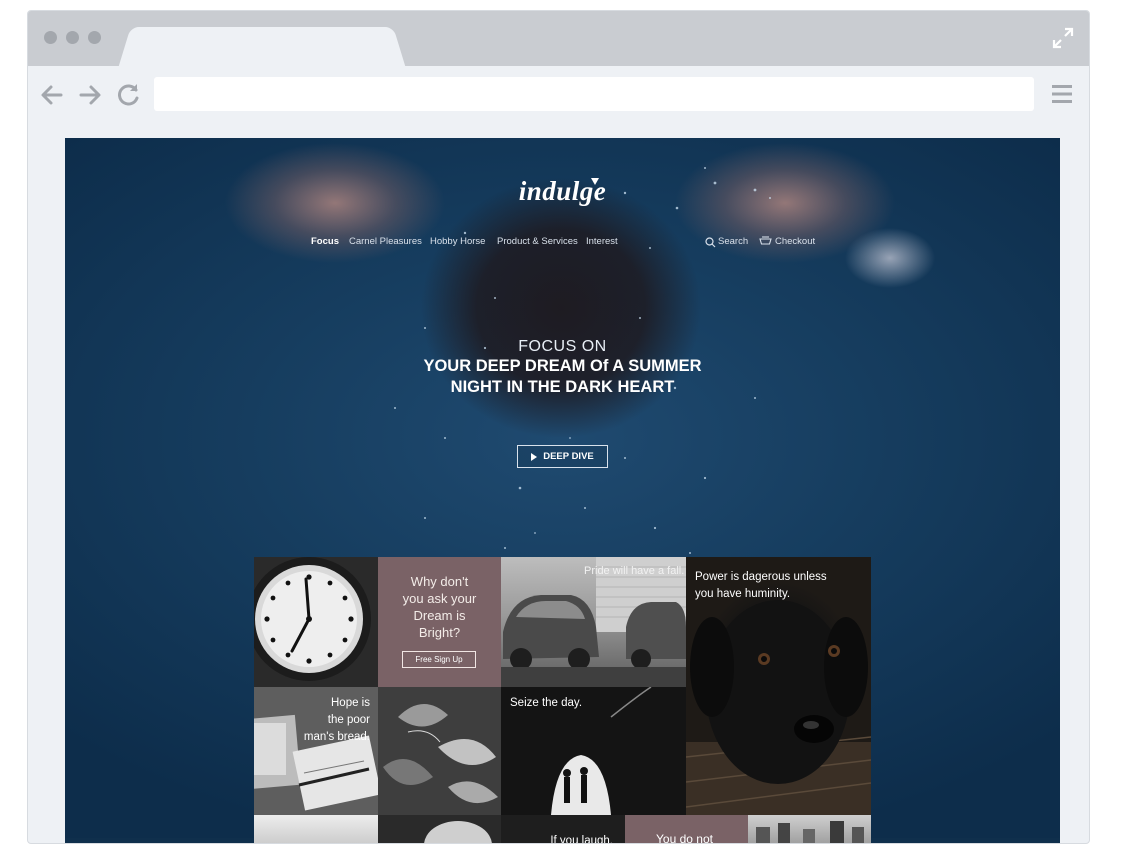  I want to click on tab-bar, so click(558, 41).